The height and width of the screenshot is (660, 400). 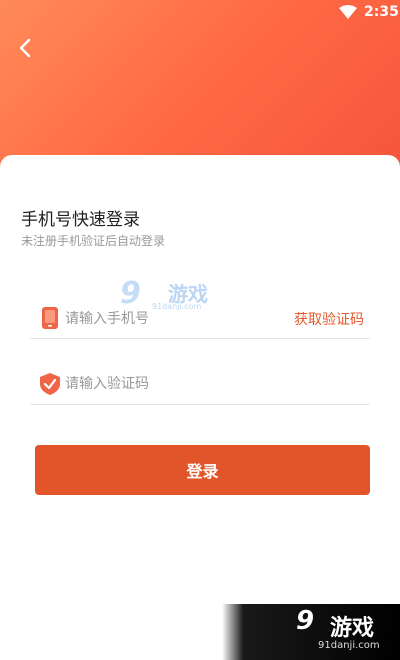 I want to click on watermark-bottom-site: 91danji.com, so click(x=349, y=645).